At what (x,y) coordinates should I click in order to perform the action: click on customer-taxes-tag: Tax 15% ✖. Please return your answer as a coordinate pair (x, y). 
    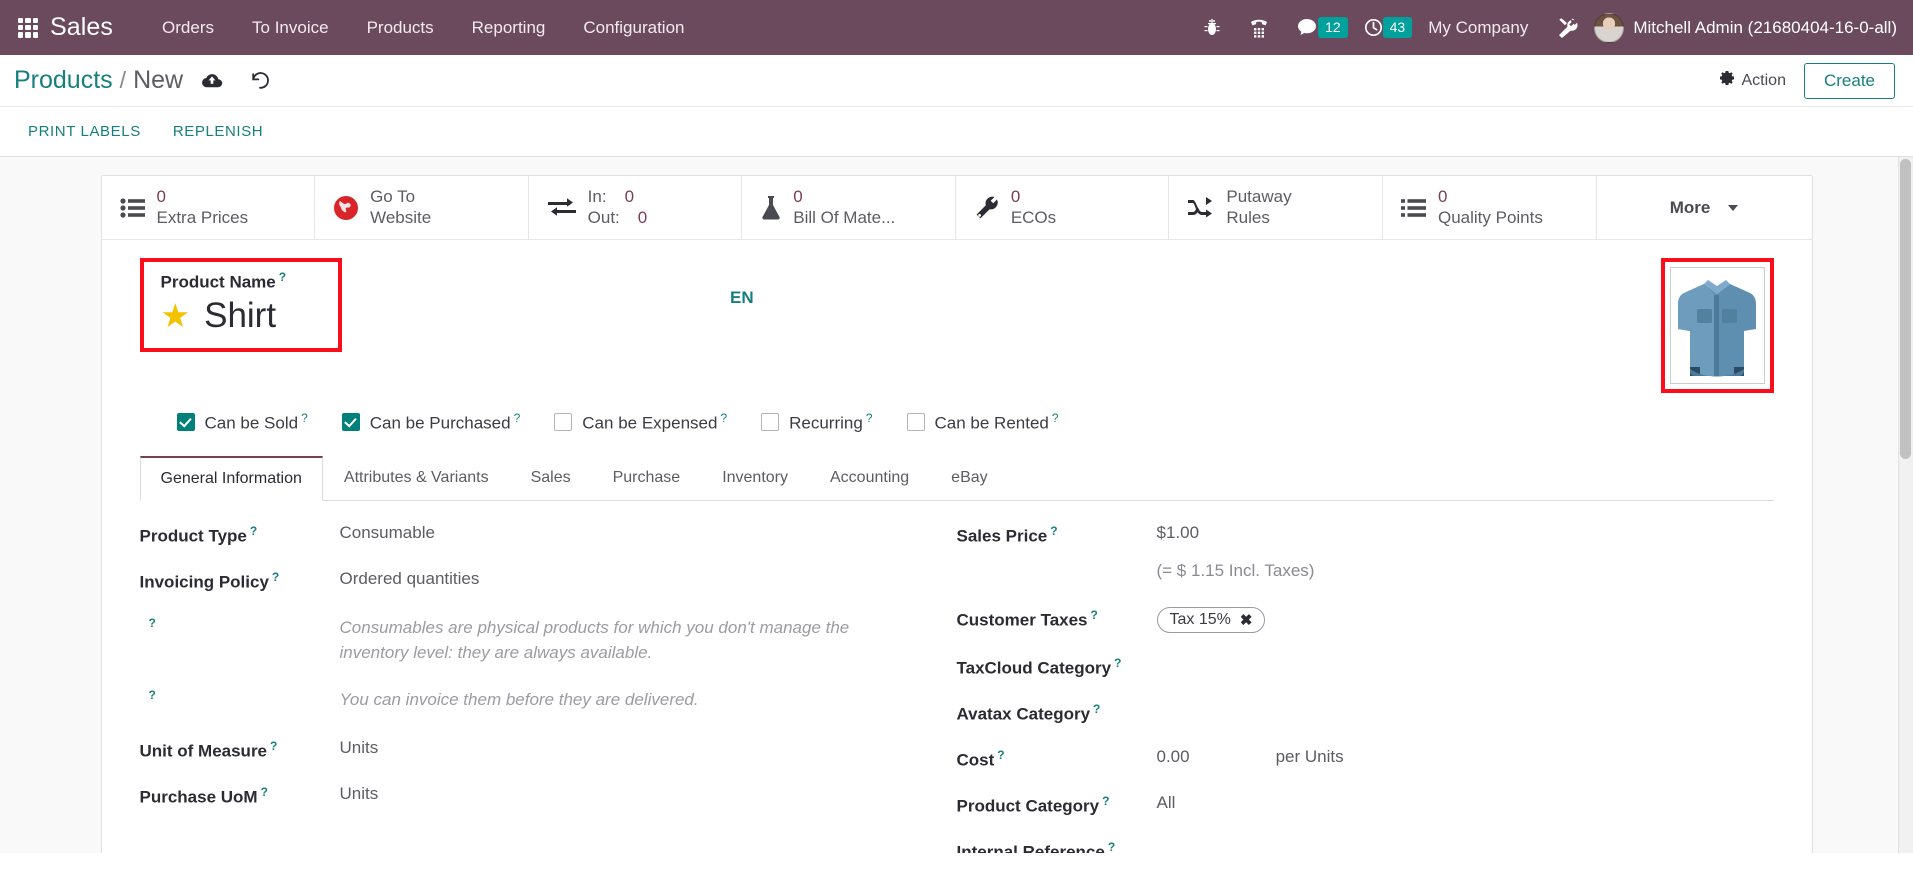
    Looking at the image, I should click on (1211, 619).